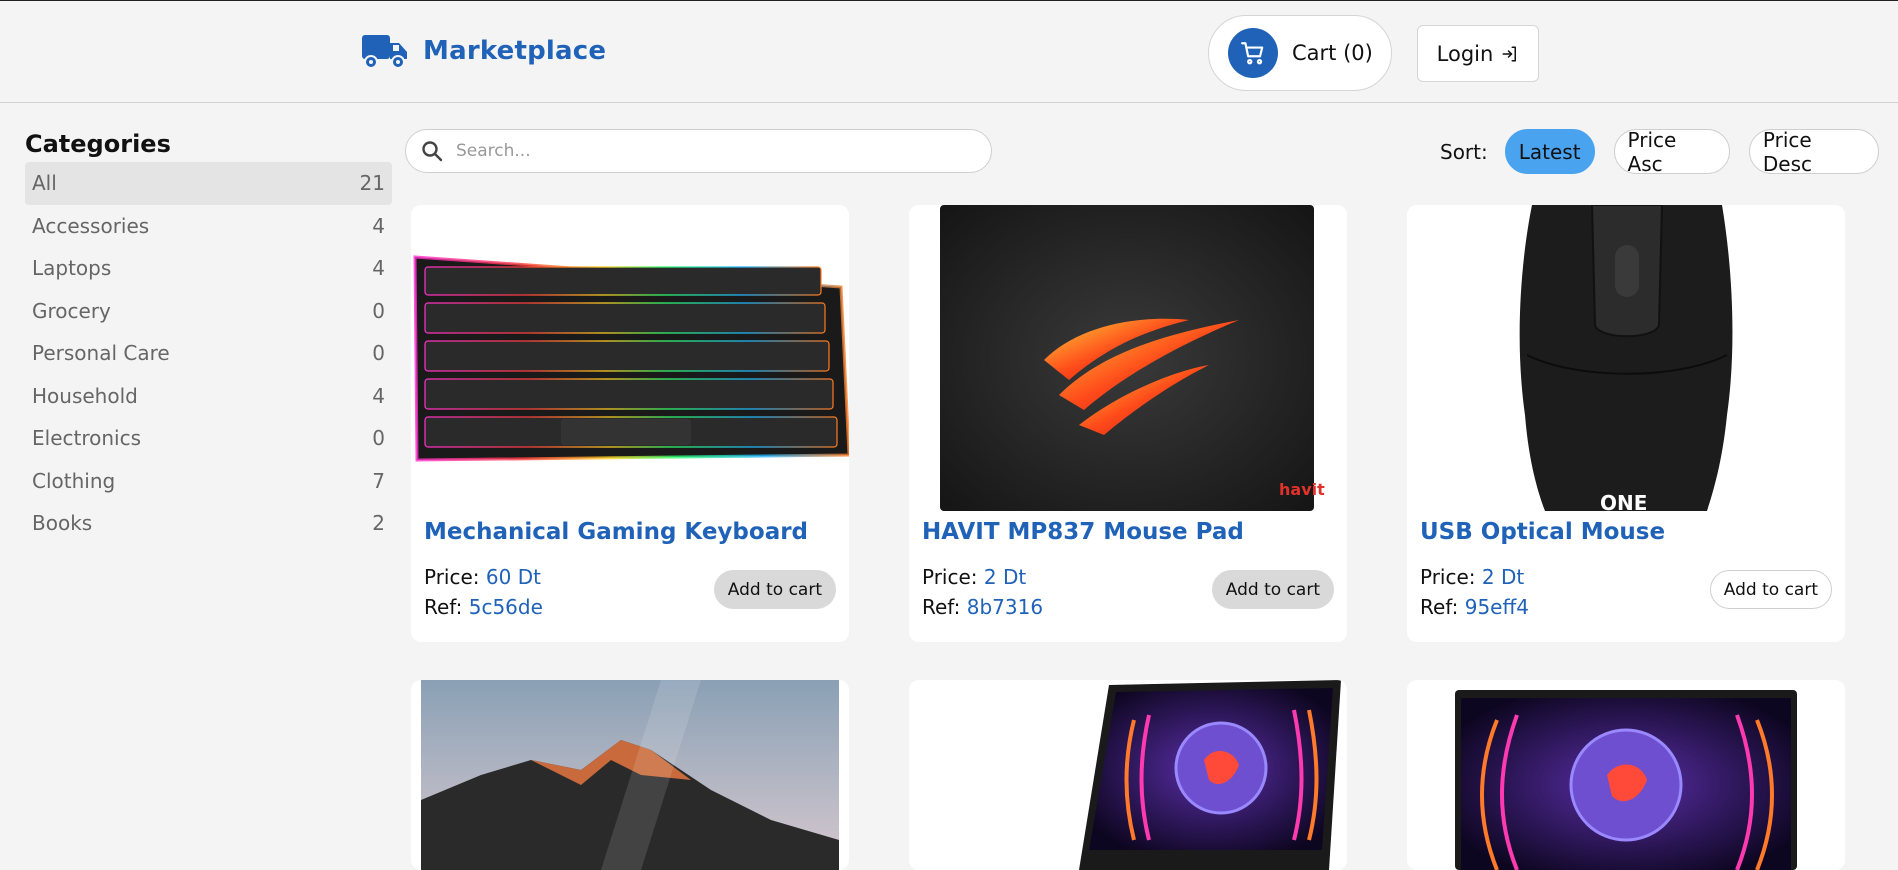 Image resolution: width=1898 pixels, height=870 pixels. Describe the element at coordinates (1465, 53) in the screenshot. I see `login-label: Login` at that location.